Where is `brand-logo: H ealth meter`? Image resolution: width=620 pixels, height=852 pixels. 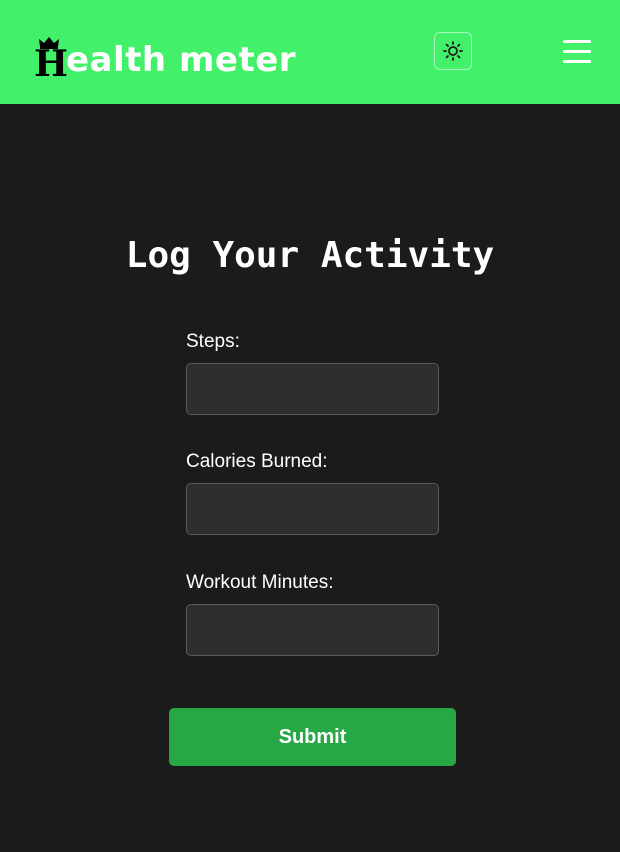
brand-logo: H ealth meter is located at coordinates (165, 57).